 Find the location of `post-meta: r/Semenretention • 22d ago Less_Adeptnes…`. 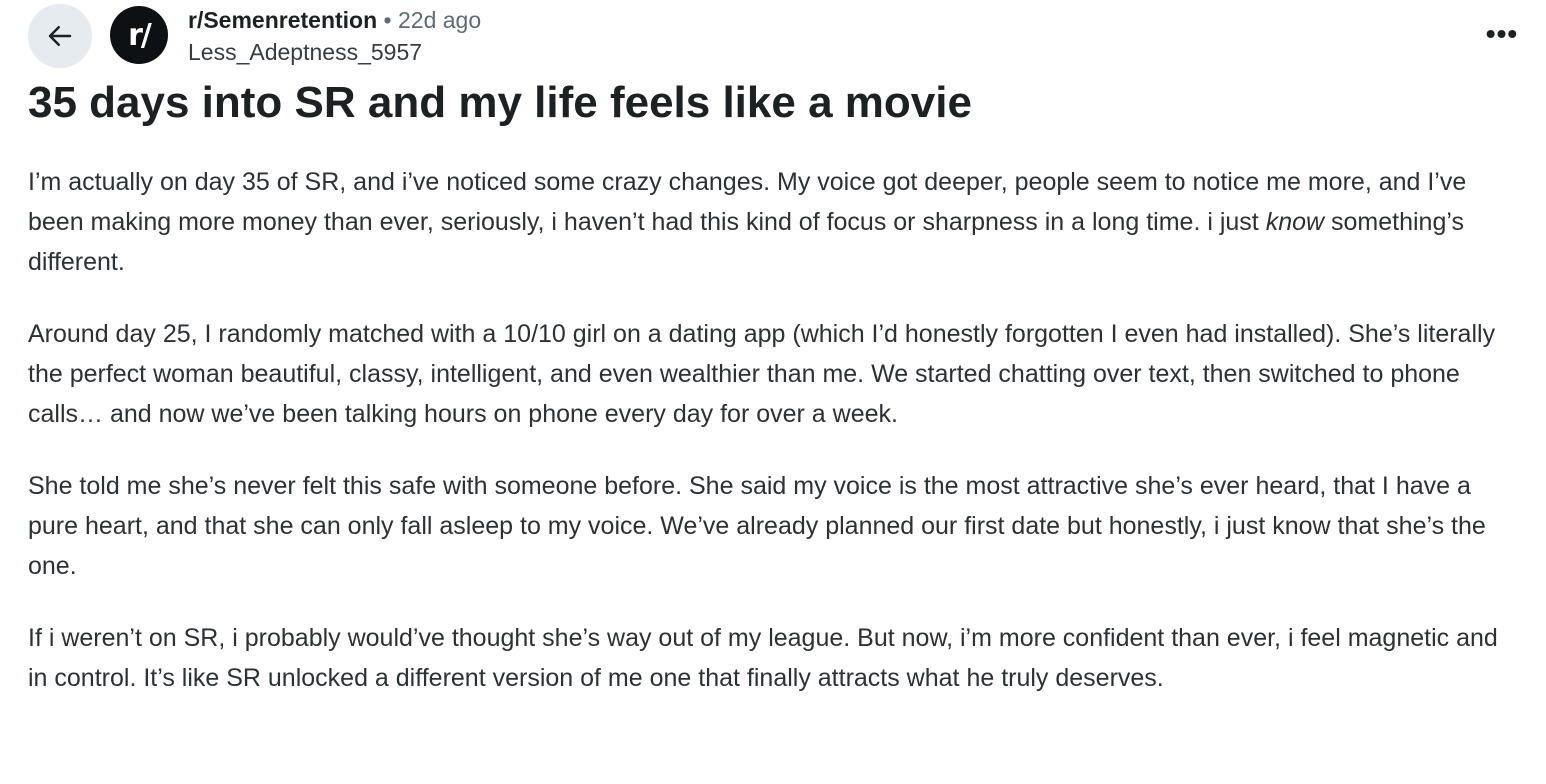

post-meta: r/Semenretention • 22d ago Less_Adeptnes… is located at coordinates (334, 37).